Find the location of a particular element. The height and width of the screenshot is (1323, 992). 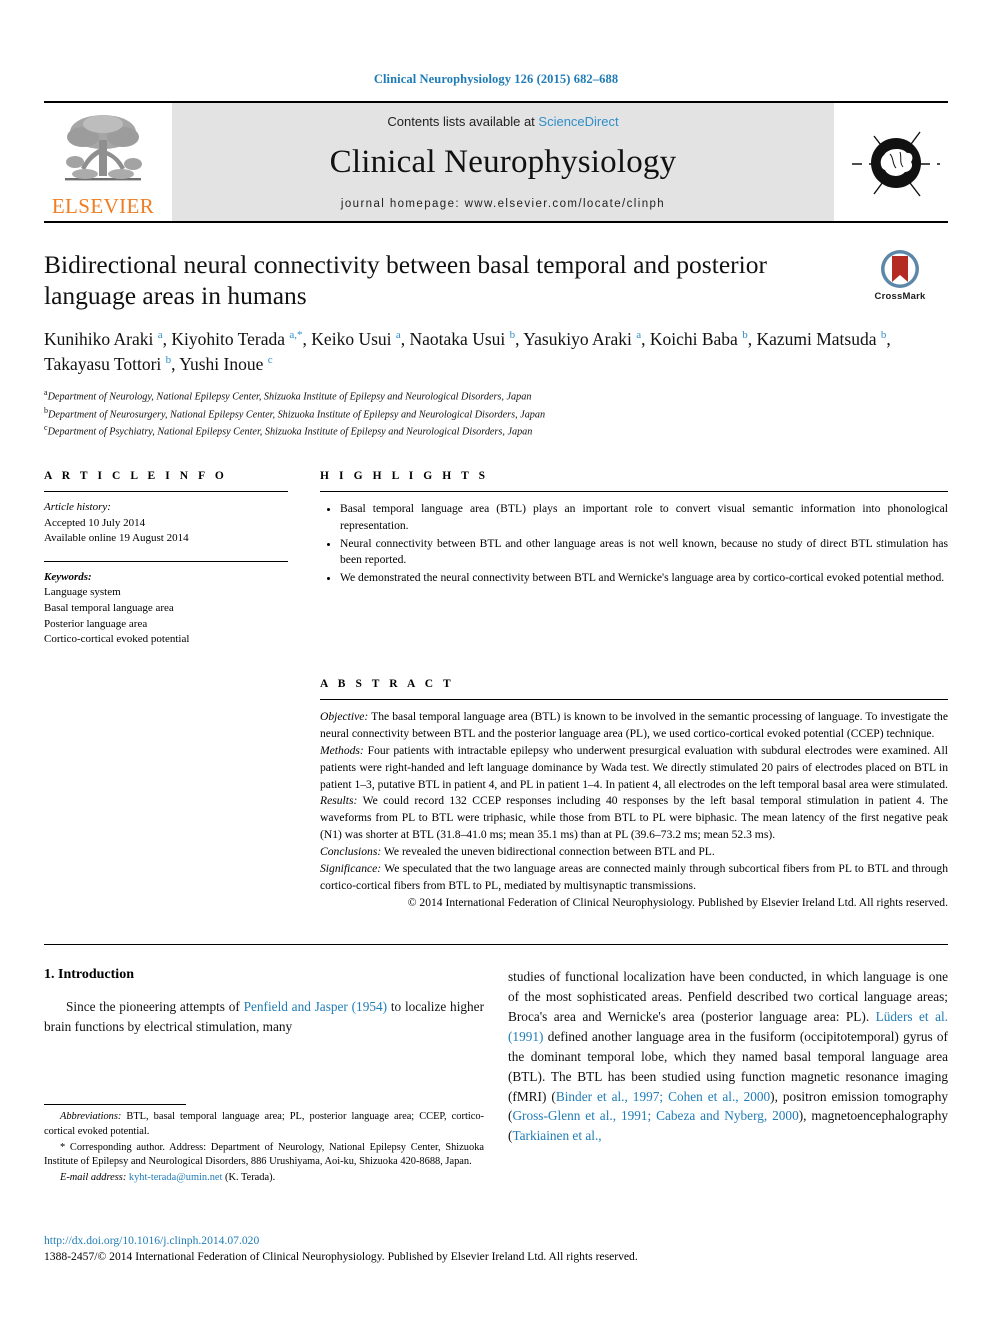

brain-in-circle-icon is located at coordinates (896, 164).